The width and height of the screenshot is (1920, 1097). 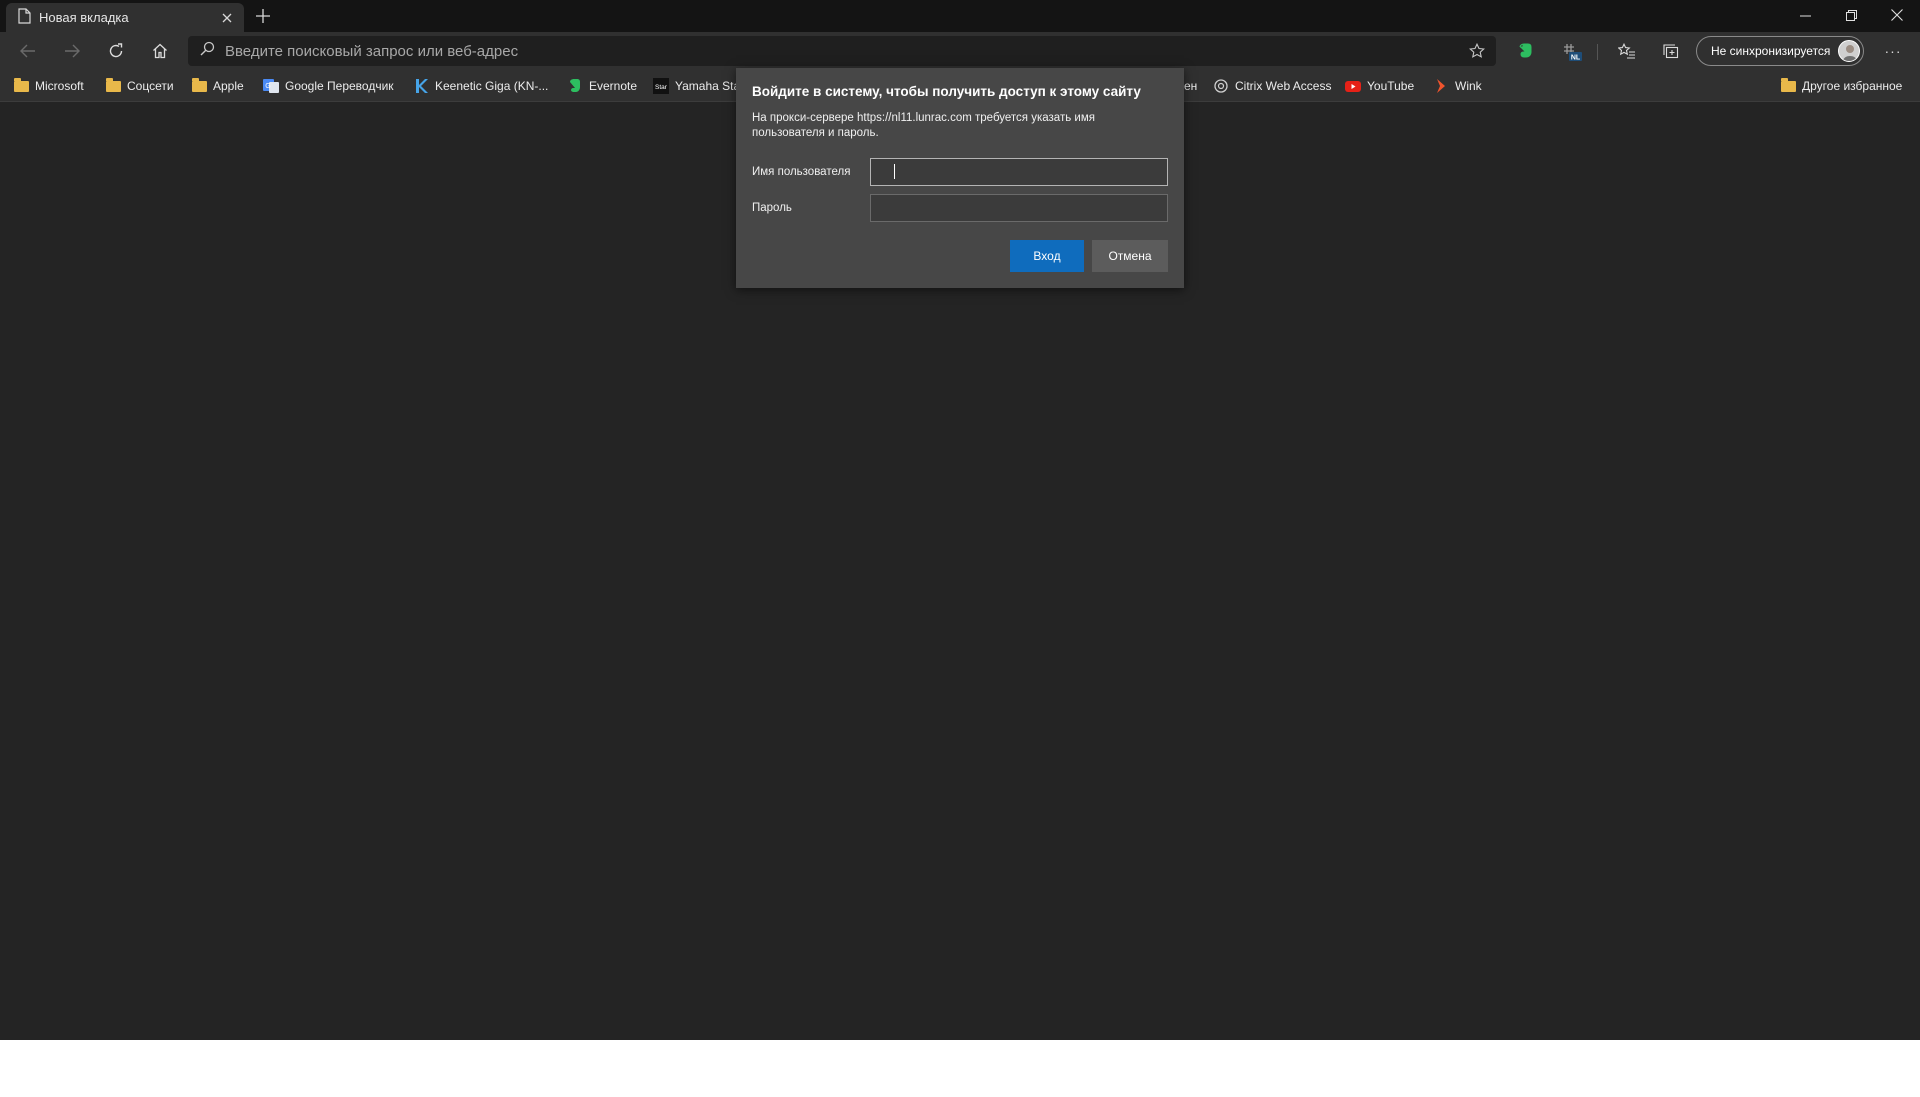 I want to click on plus-icon, so click(x=263, y=16).